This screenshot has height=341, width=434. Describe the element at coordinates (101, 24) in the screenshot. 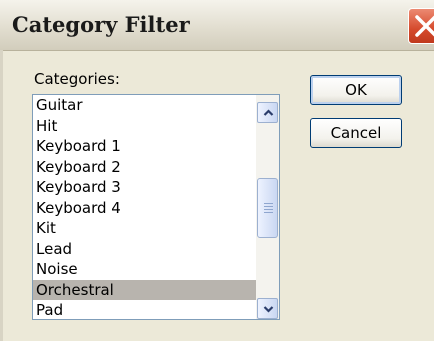

I see `window-title: Category Filter` at that location.